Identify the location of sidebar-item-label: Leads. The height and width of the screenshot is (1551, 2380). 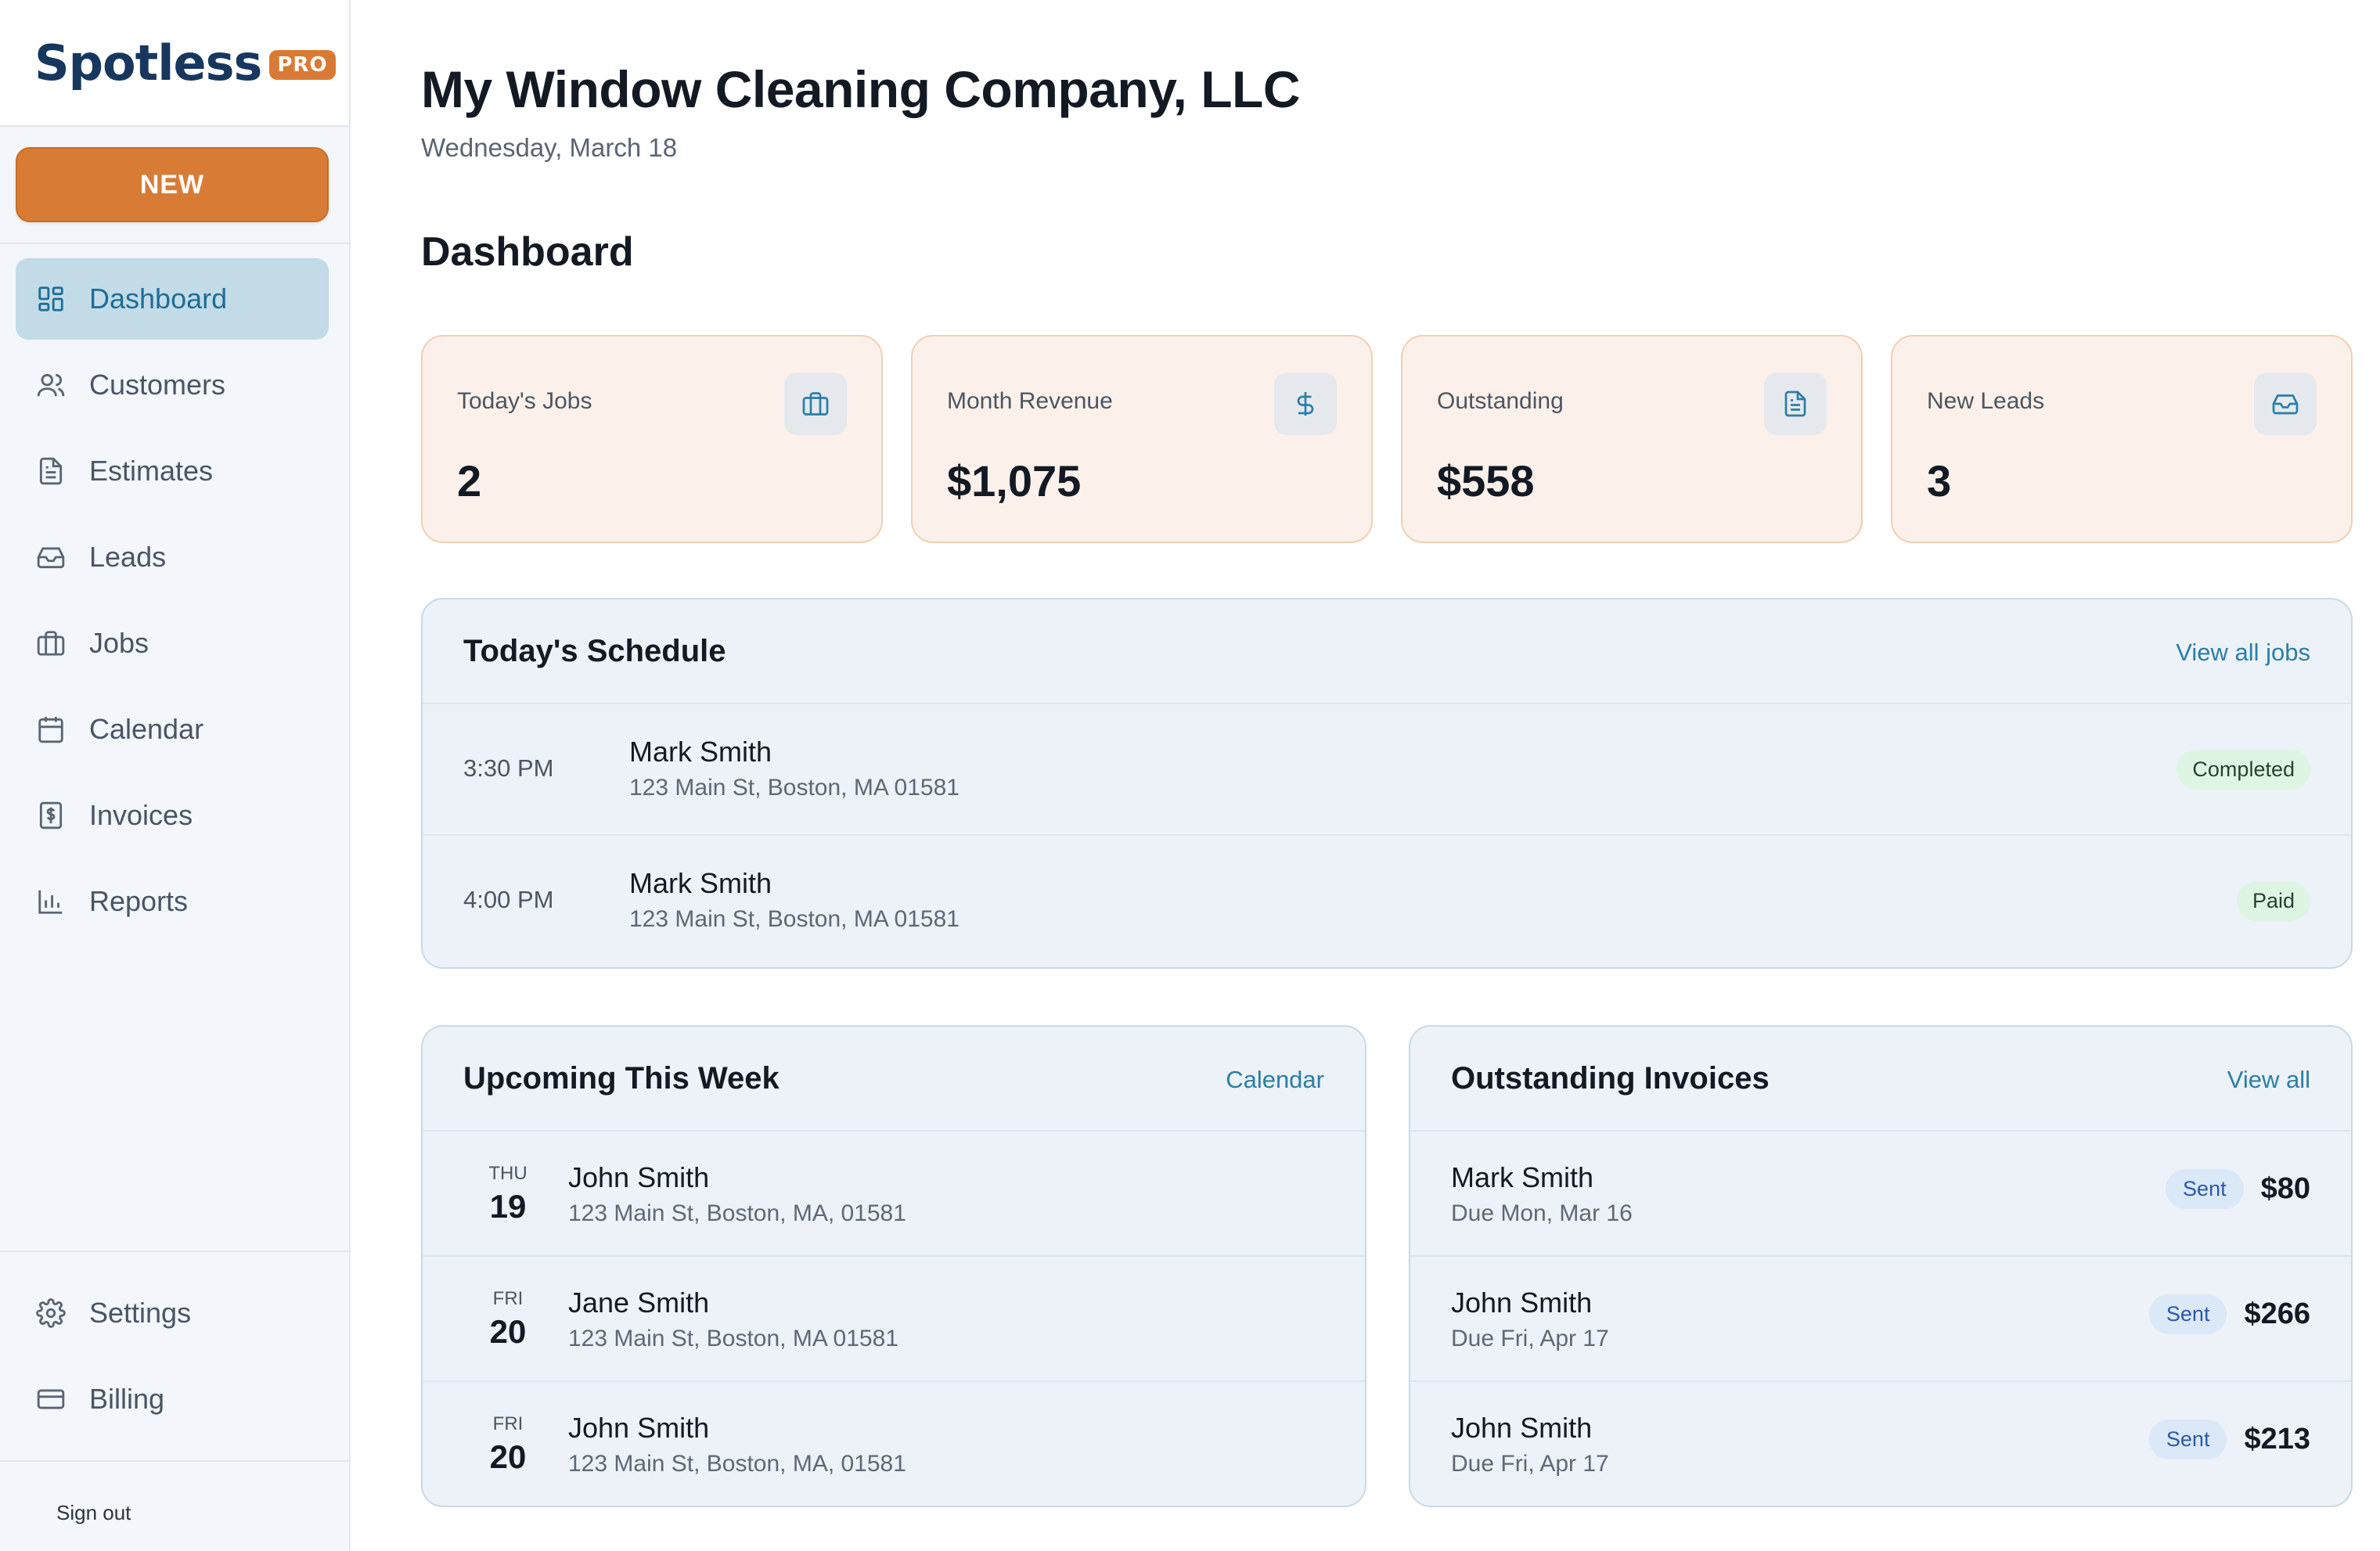
(128, 557).